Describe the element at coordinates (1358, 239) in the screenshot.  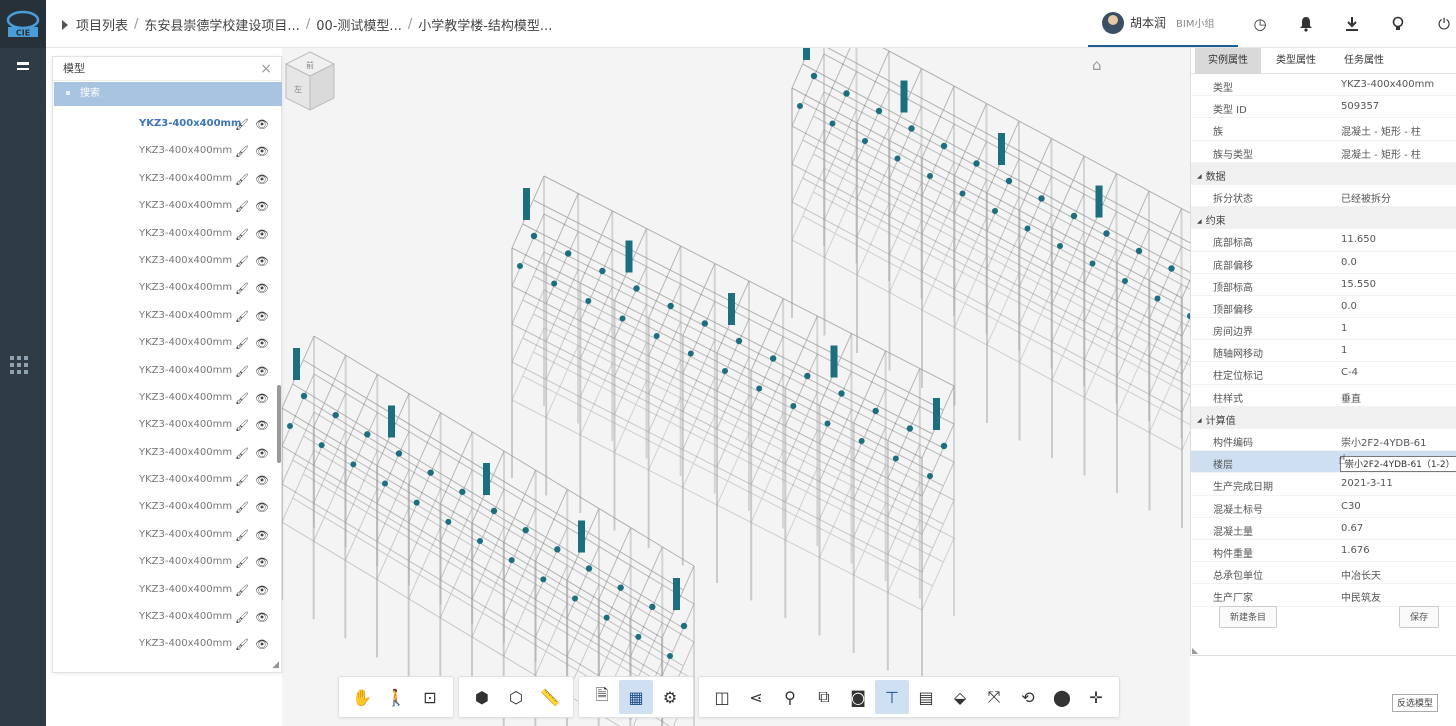
I see `property-value: 11.650` at that location.